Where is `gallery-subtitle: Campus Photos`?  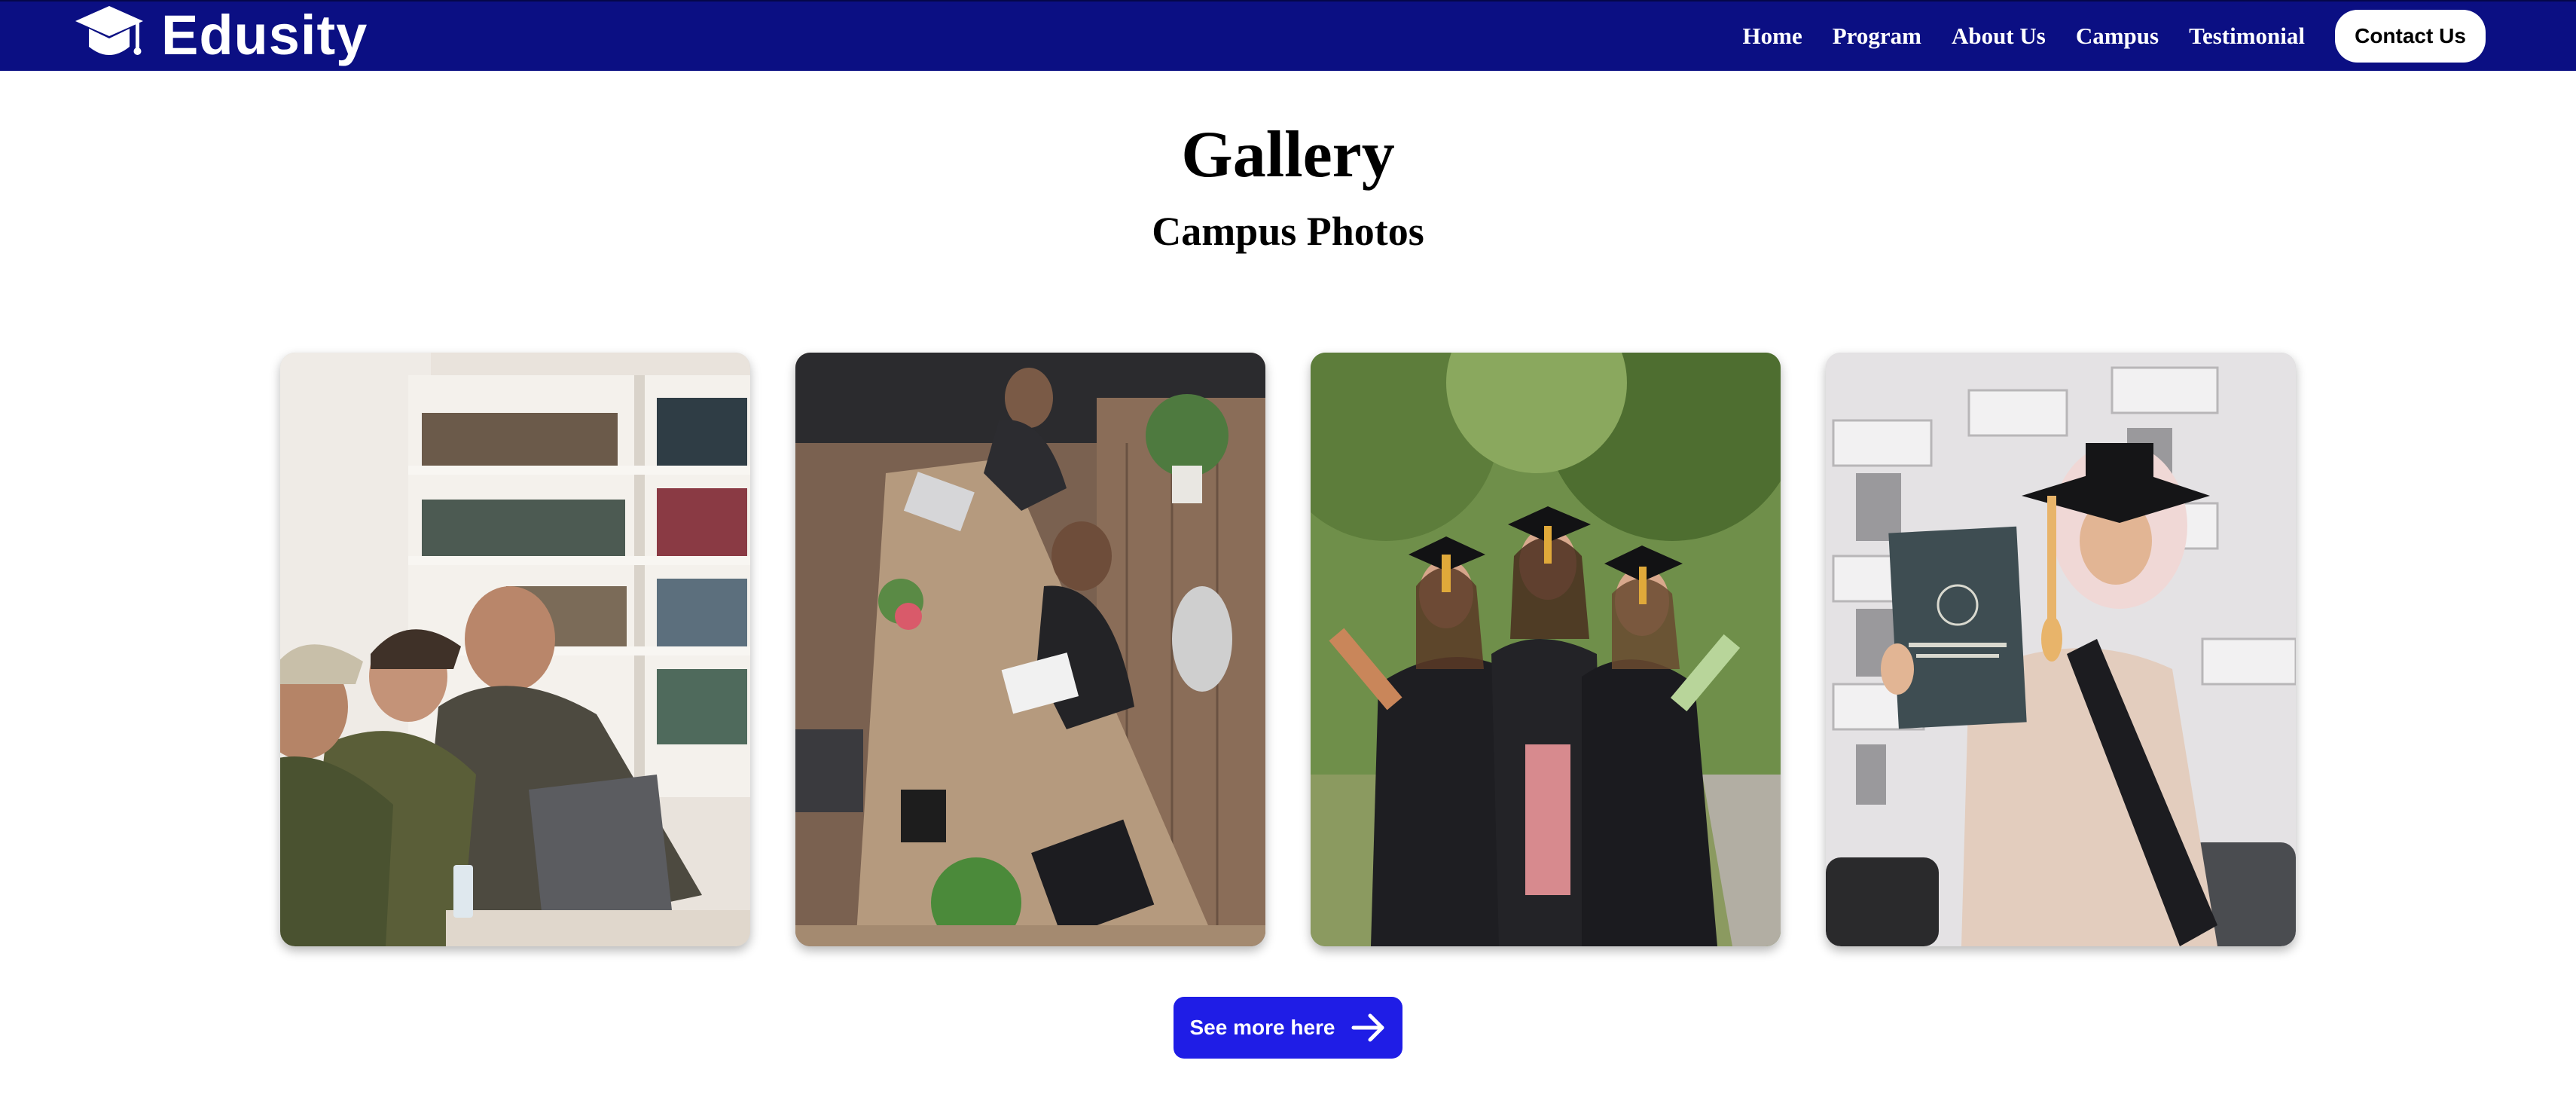
gallery-subtitle: Campus Photos is located at coordinates (1288, 231).